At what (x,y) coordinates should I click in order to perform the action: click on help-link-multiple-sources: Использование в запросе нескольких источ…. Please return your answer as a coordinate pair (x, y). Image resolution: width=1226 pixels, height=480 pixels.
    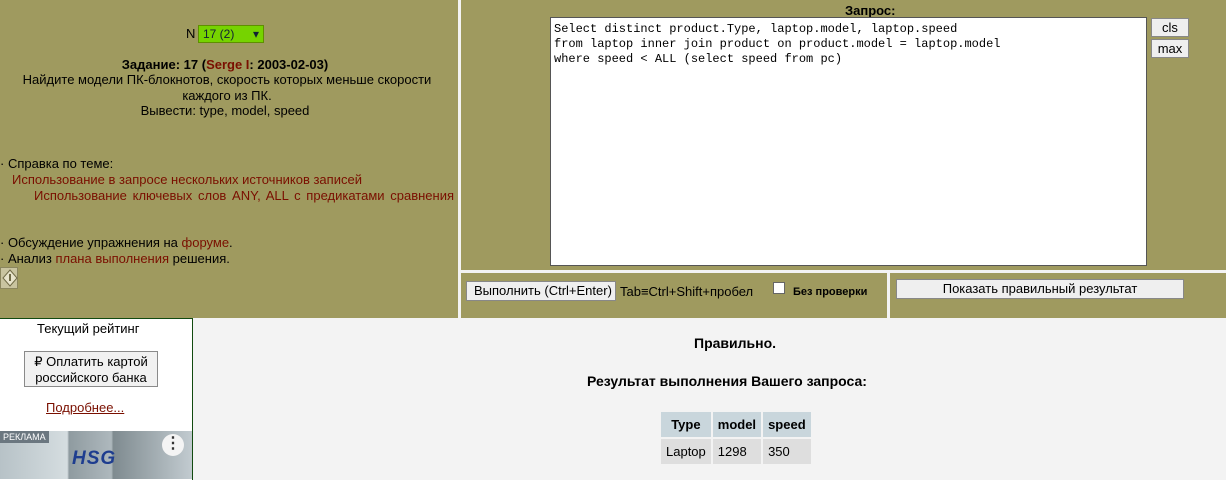
    Looking at the image, I should click on (187, 179).